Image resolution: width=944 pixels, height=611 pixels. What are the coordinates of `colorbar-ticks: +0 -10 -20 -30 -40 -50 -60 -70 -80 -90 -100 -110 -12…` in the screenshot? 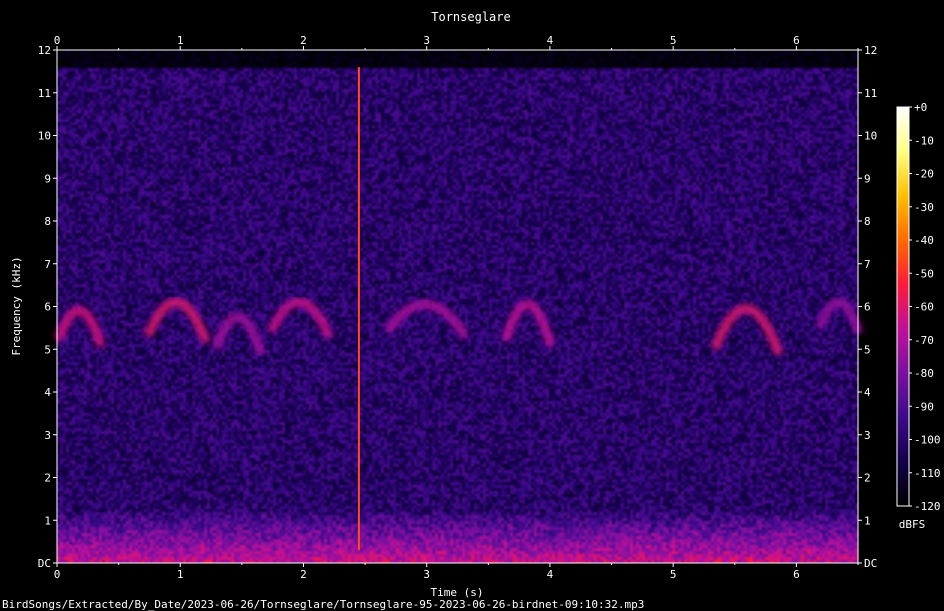 It's located at (925, 307).